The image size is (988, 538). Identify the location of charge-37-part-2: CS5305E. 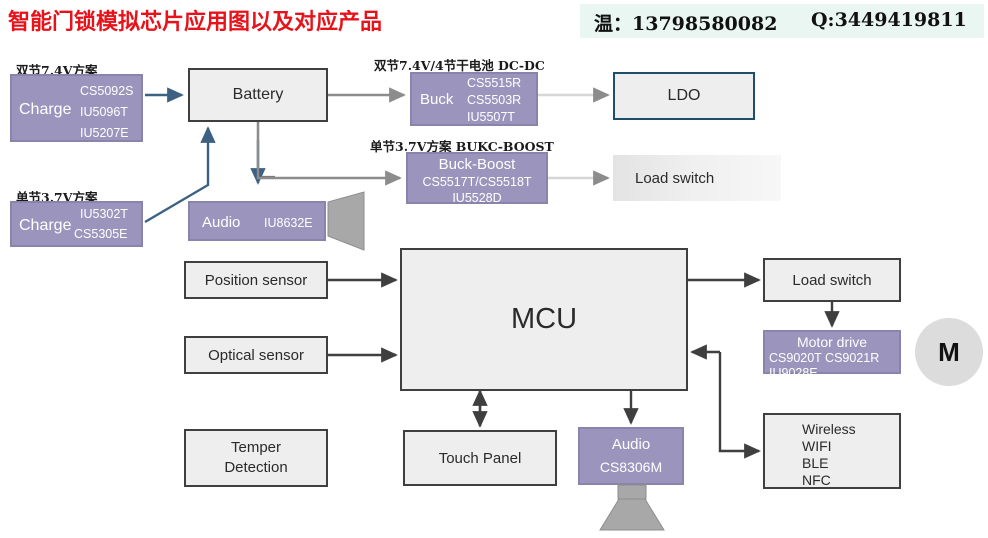
(101, 234).